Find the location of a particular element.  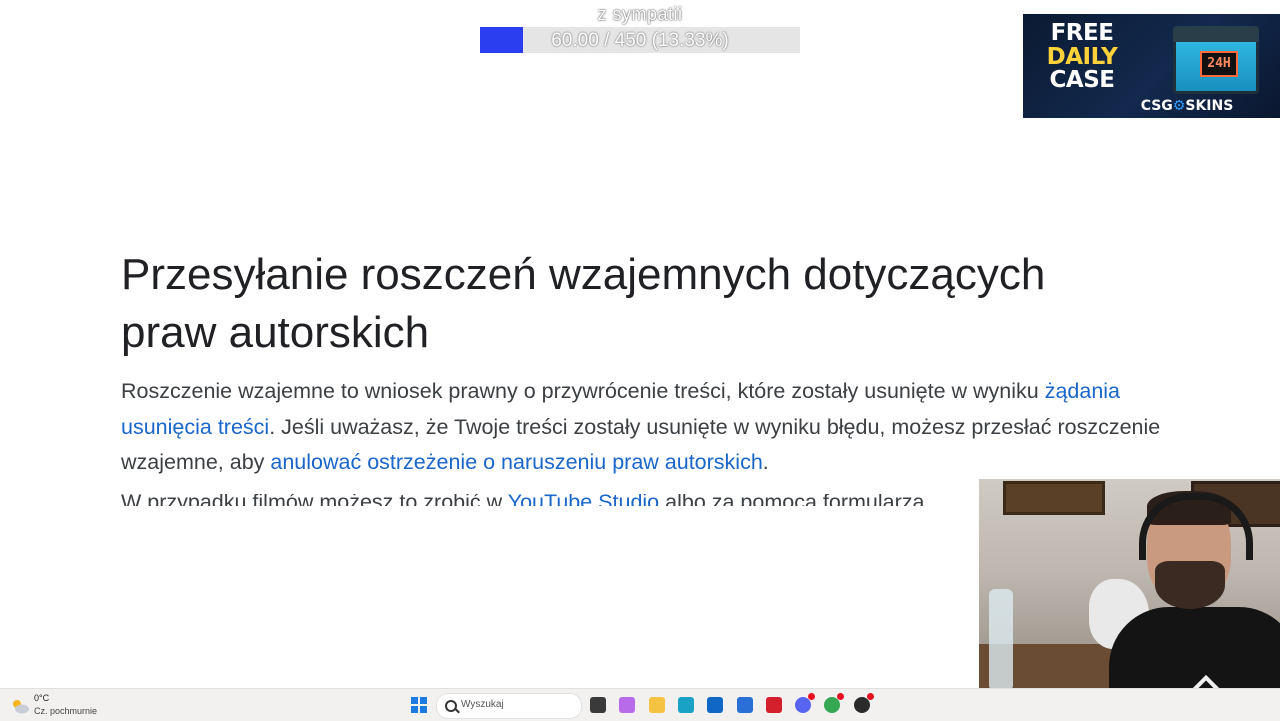

search-icon is located at coordinates (451, 706).